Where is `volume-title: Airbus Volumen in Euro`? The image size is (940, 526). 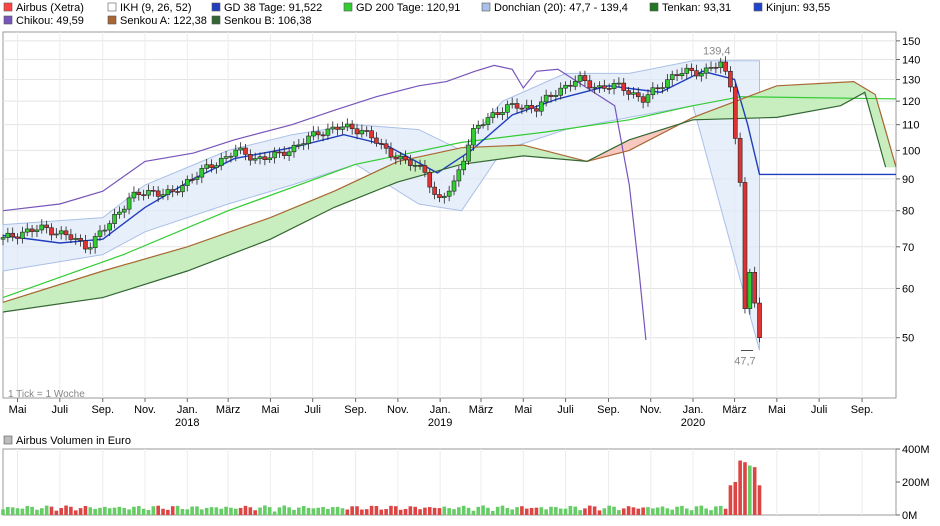
volume-title: Airbus Volumen in Euro is located at coordinates (73, 441).